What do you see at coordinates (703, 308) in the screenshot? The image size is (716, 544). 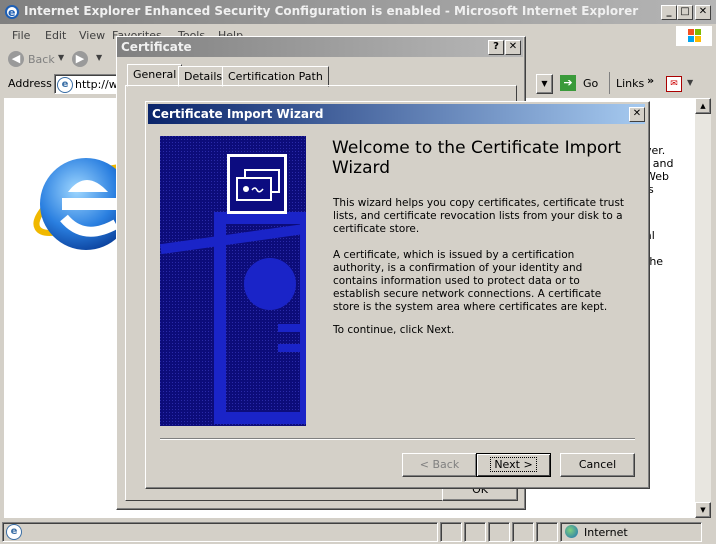 I see `vertical-scrollbar: ▲ ▼` at bounding box center [703, 308].